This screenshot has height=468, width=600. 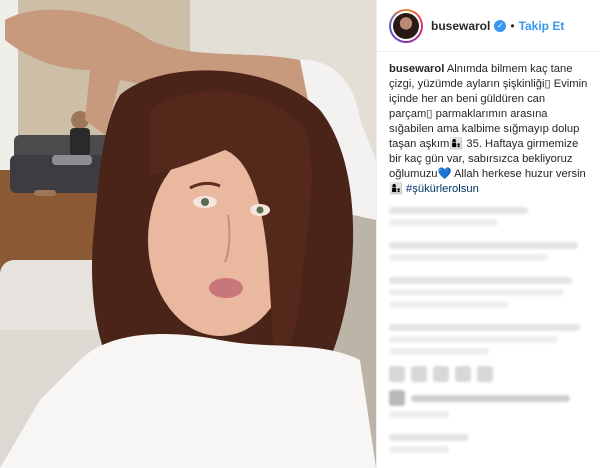 What do you see at coordinates (444, 174) in the screenshot?
I see `heart-icon: 💙` at bounding box center [444, 174].